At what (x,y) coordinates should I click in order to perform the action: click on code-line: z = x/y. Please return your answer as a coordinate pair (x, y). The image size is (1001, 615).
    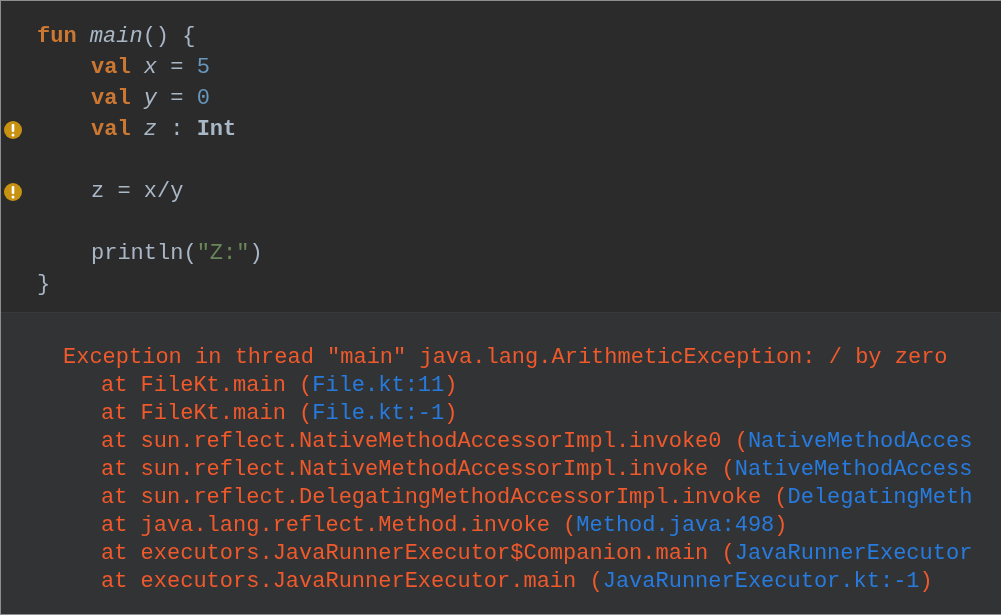
    Looking at the image, I should click on (137, 191).